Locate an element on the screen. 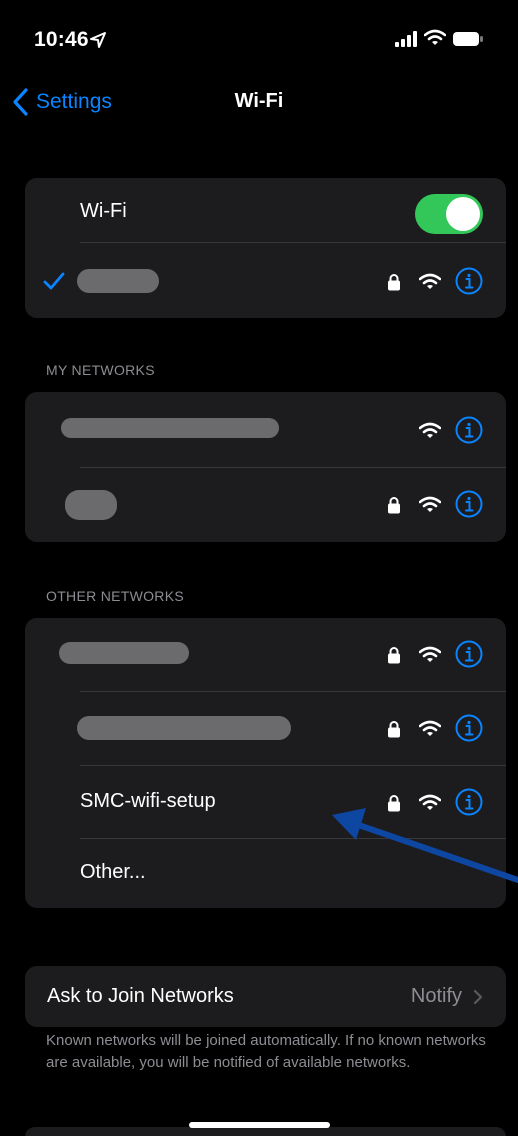  wifi-toggle-label: Wi-Fi is located at coordinates (103, 211).